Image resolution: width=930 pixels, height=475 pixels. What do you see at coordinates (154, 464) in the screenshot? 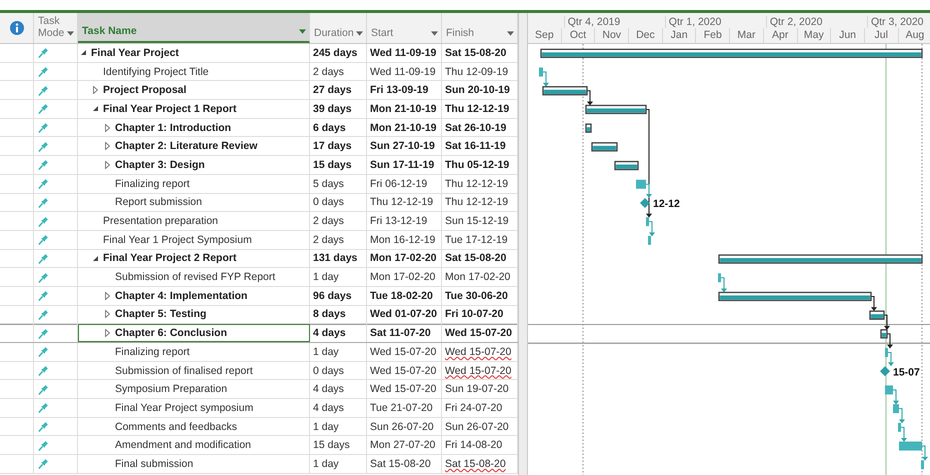
I see `task-name: Final submission` at bounding box center [154, 464].